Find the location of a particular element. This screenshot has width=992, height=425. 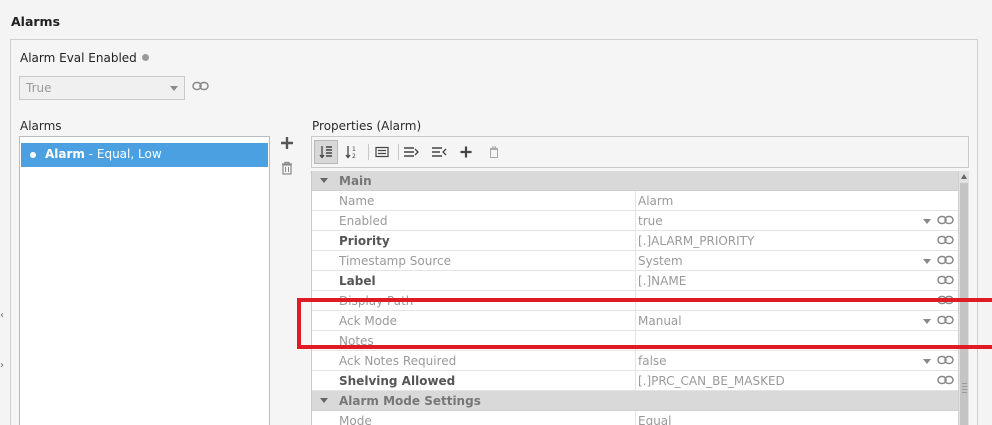

sort-alpha-button: 12 is located at coordinates (352, 152).